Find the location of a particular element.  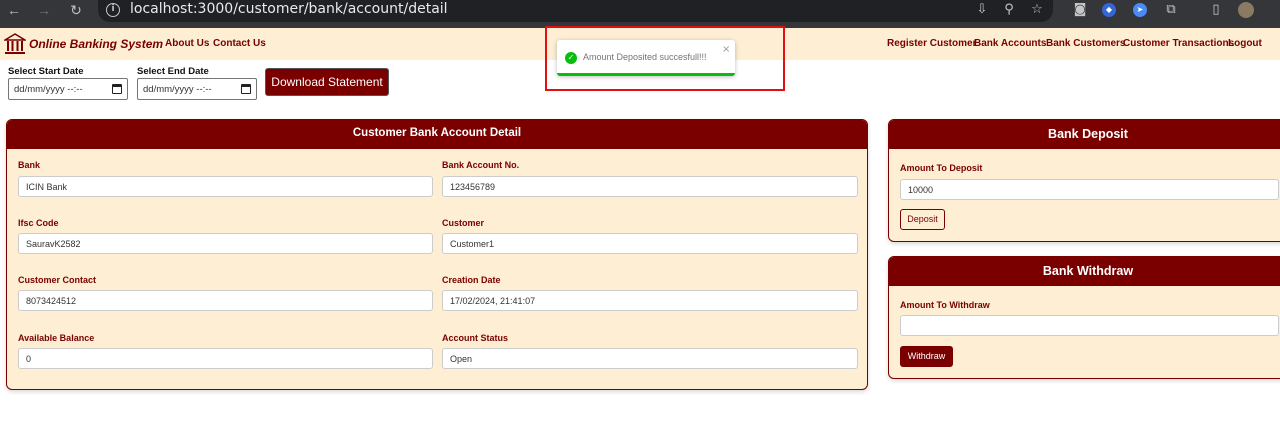

ifsc-field: SauravK2582 is located at coordinates (225, 243).